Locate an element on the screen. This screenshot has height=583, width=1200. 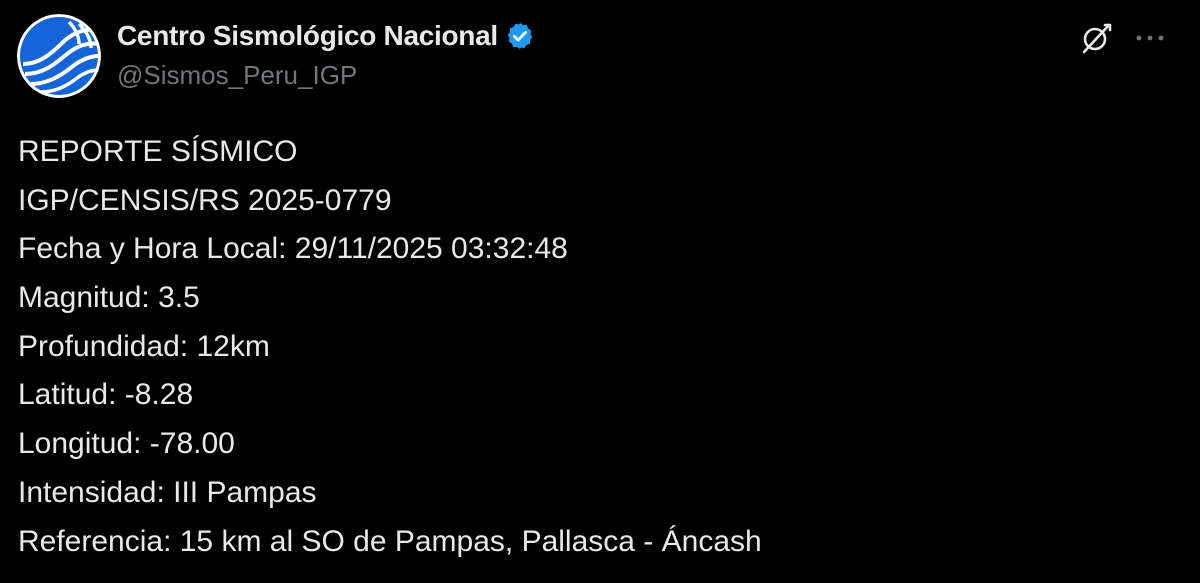
post-line-report-id: IGP/CENSIS/RS 2025-0779 is located at coordinates (205, 200).